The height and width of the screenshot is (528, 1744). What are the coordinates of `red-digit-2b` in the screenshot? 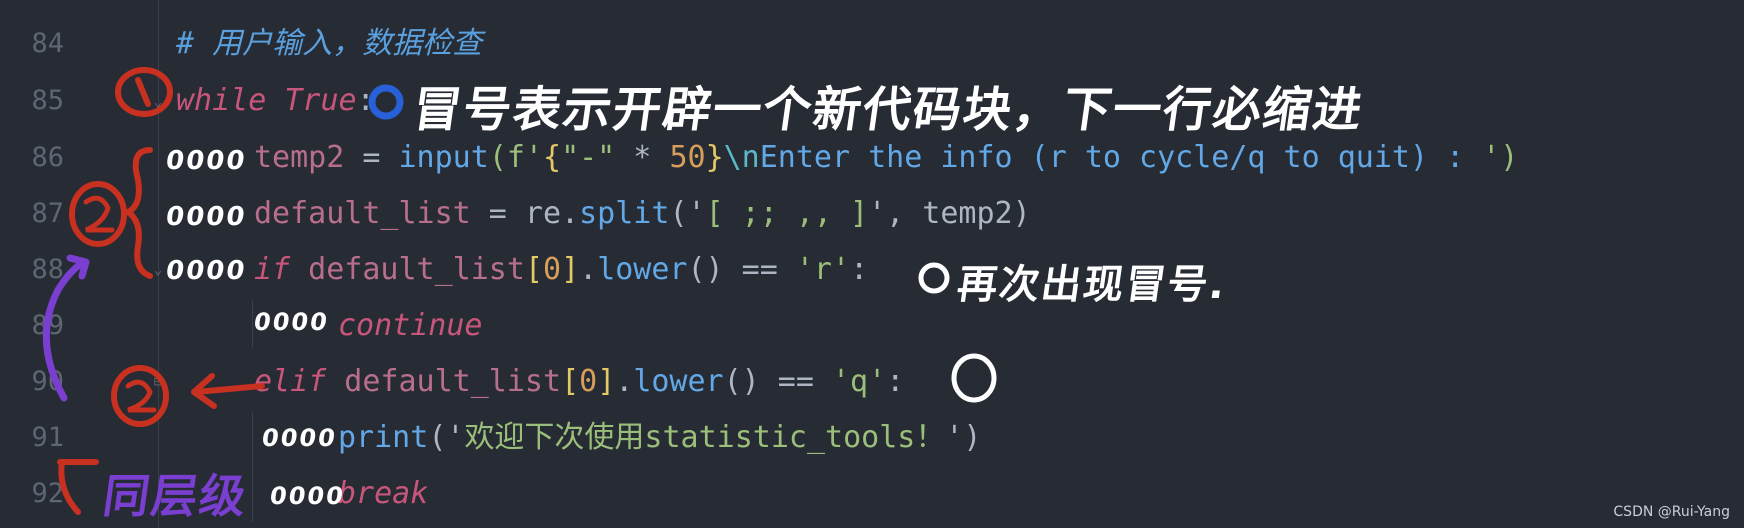 It's located at (141, 396).